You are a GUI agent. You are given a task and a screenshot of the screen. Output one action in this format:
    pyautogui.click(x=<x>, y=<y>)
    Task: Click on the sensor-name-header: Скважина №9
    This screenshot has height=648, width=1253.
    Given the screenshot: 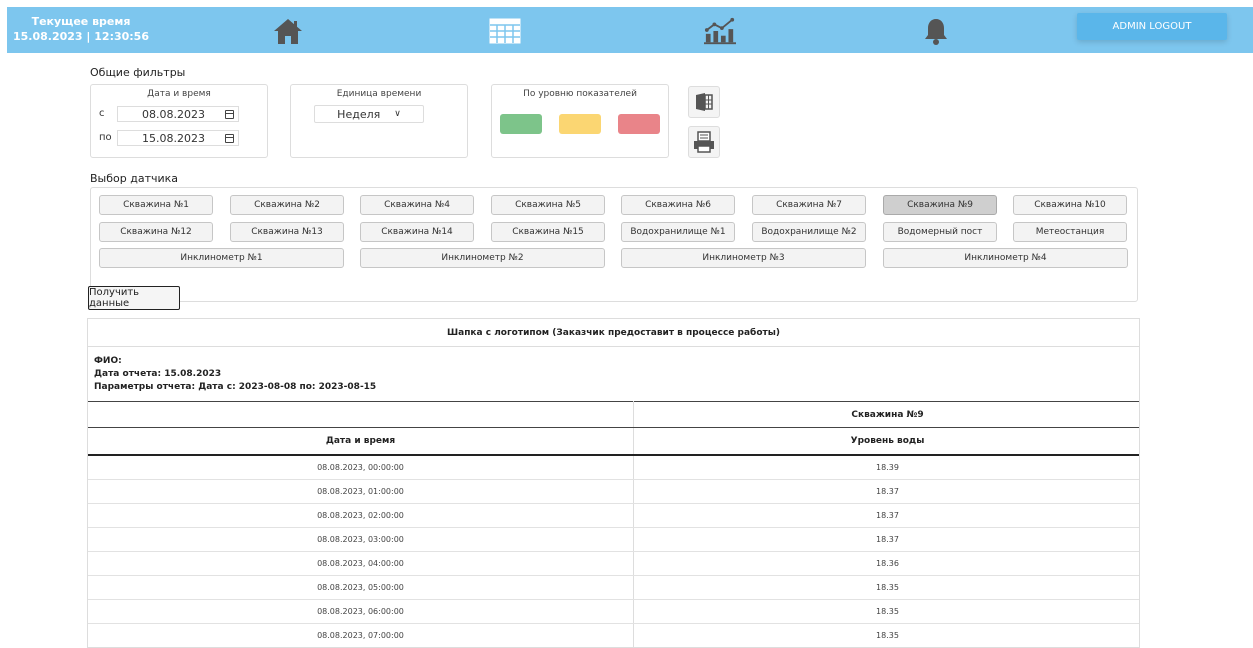 What is the action you would take?
    pyautogui.click(x=887, y=414)
    